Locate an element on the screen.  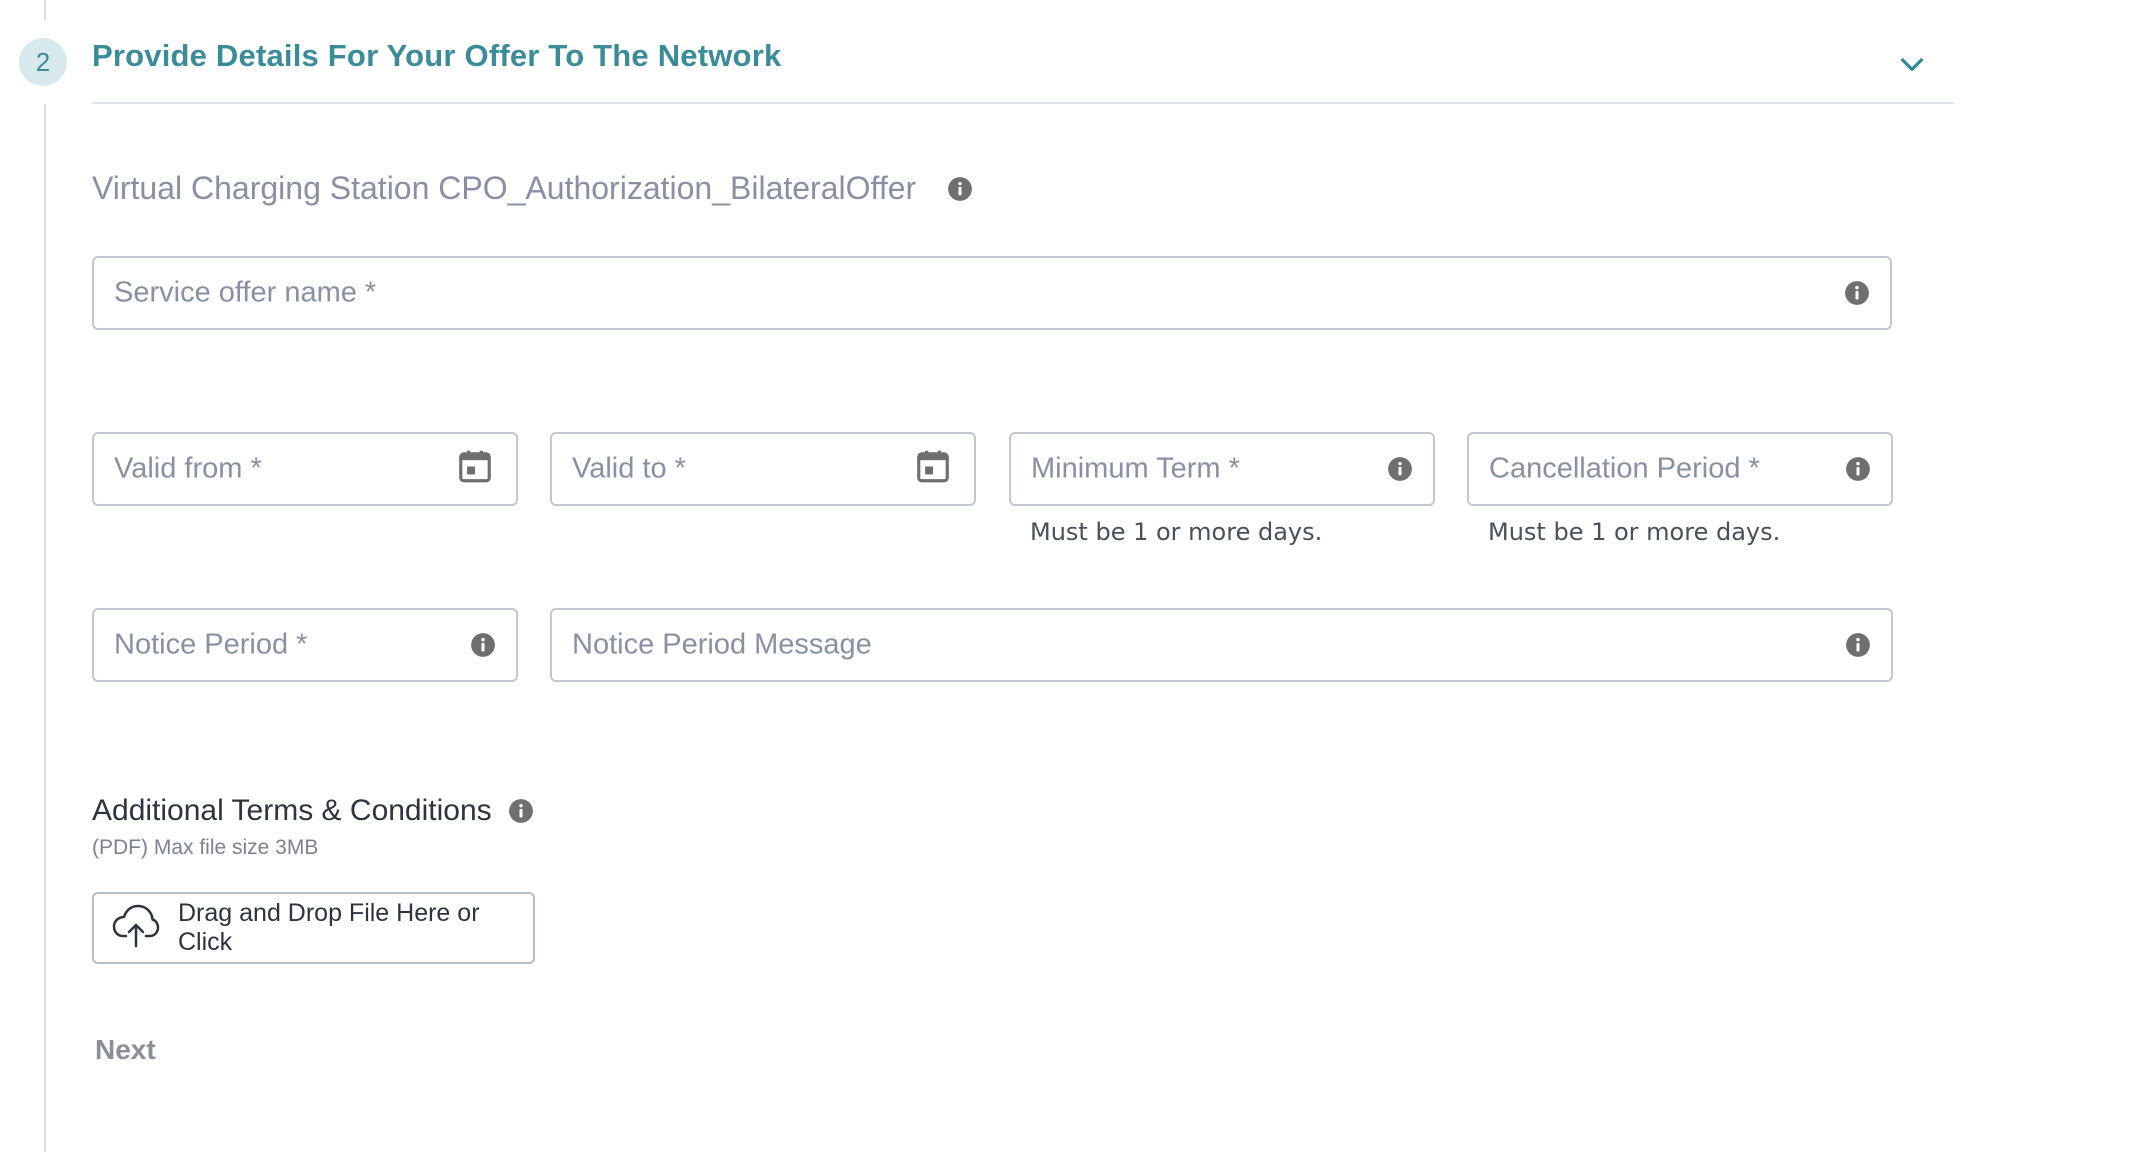
minimum-term-helper: Must be 1 or more days. is located at coordinates (1176, 532).